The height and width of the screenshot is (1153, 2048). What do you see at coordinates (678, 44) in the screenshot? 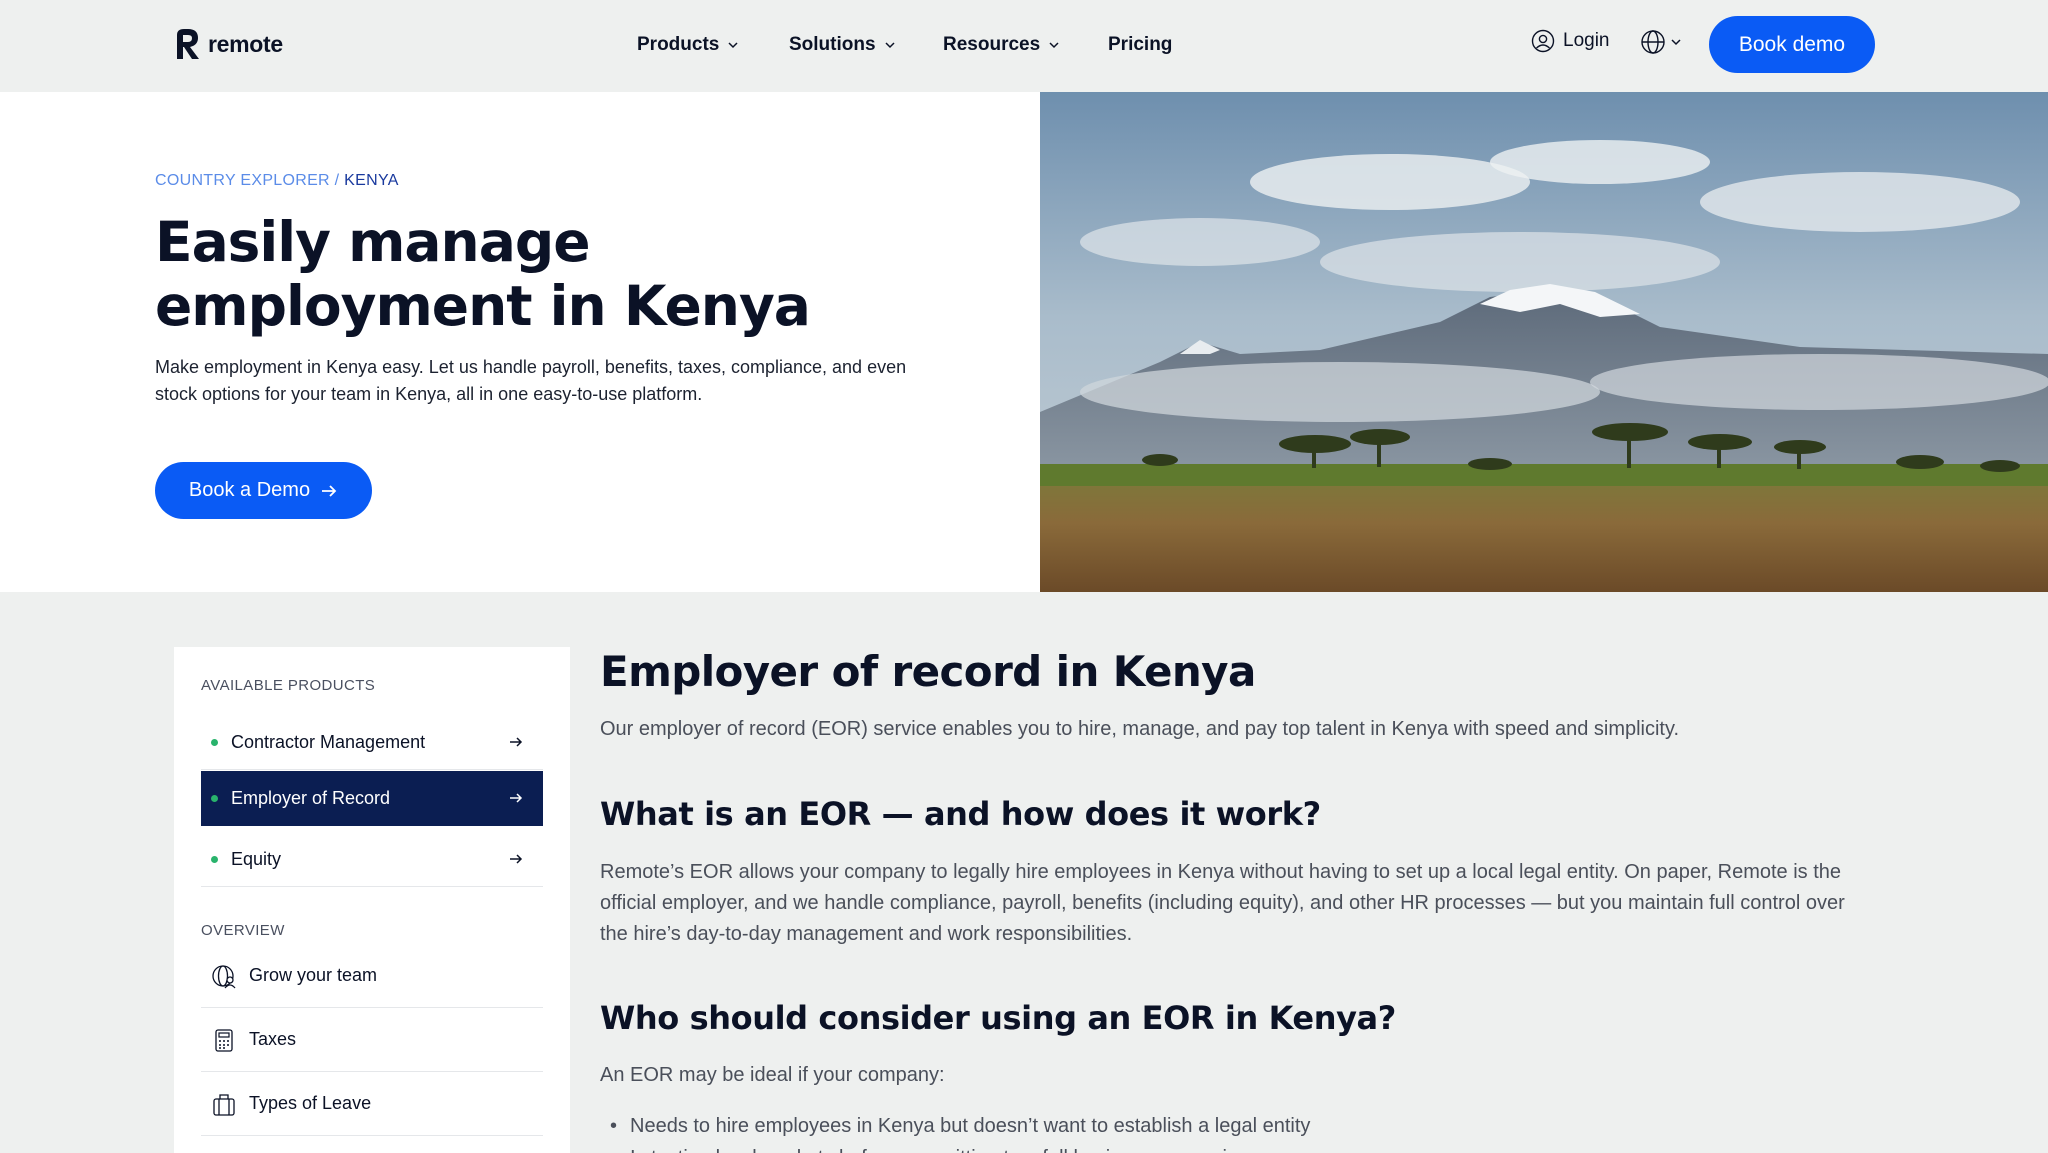
I see `nav-products-label: Products` at bounding box center [678, 44].